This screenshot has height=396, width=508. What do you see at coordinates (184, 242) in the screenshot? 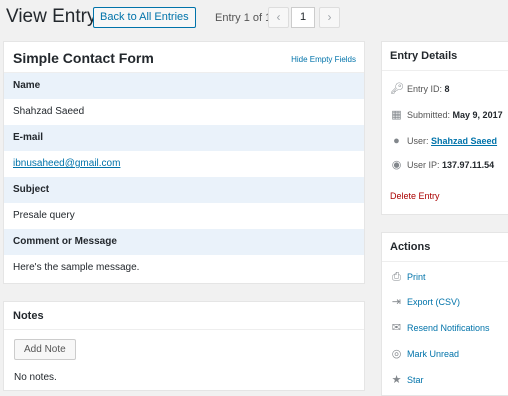
I see `field-label-message: Comment or Message` at bounding box center [184, 242].